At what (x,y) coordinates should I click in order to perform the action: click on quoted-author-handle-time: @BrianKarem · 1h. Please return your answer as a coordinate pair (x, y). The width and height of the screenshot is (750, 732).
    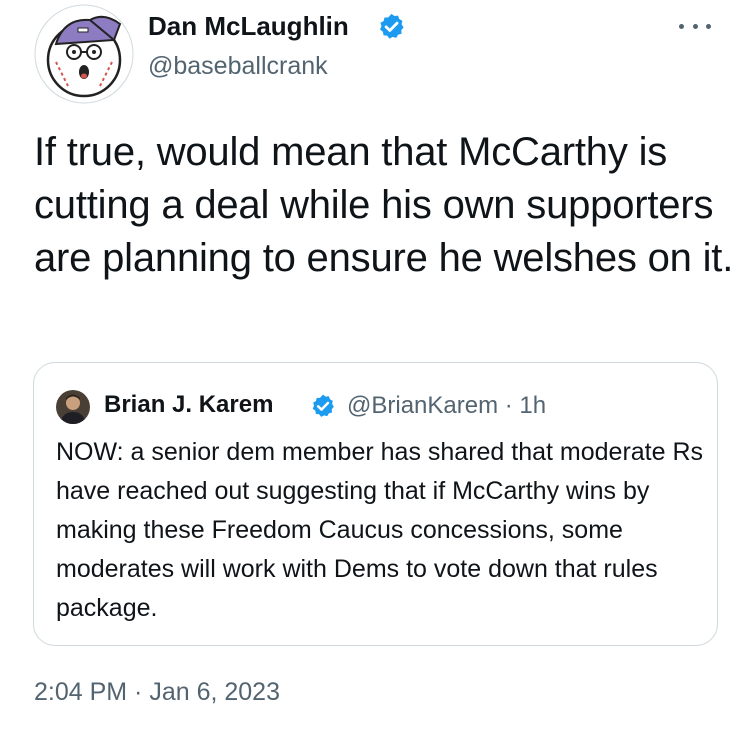
    Looking at the image, I should click on (447, 405).